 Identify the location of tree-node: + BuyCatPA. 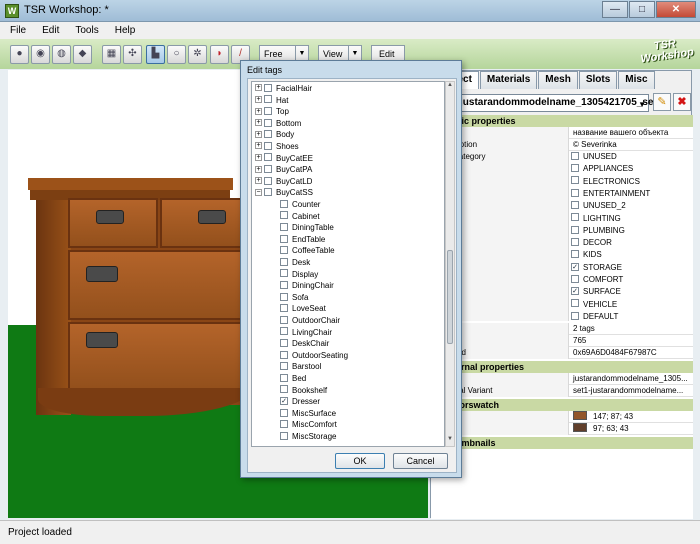
(283, 170).